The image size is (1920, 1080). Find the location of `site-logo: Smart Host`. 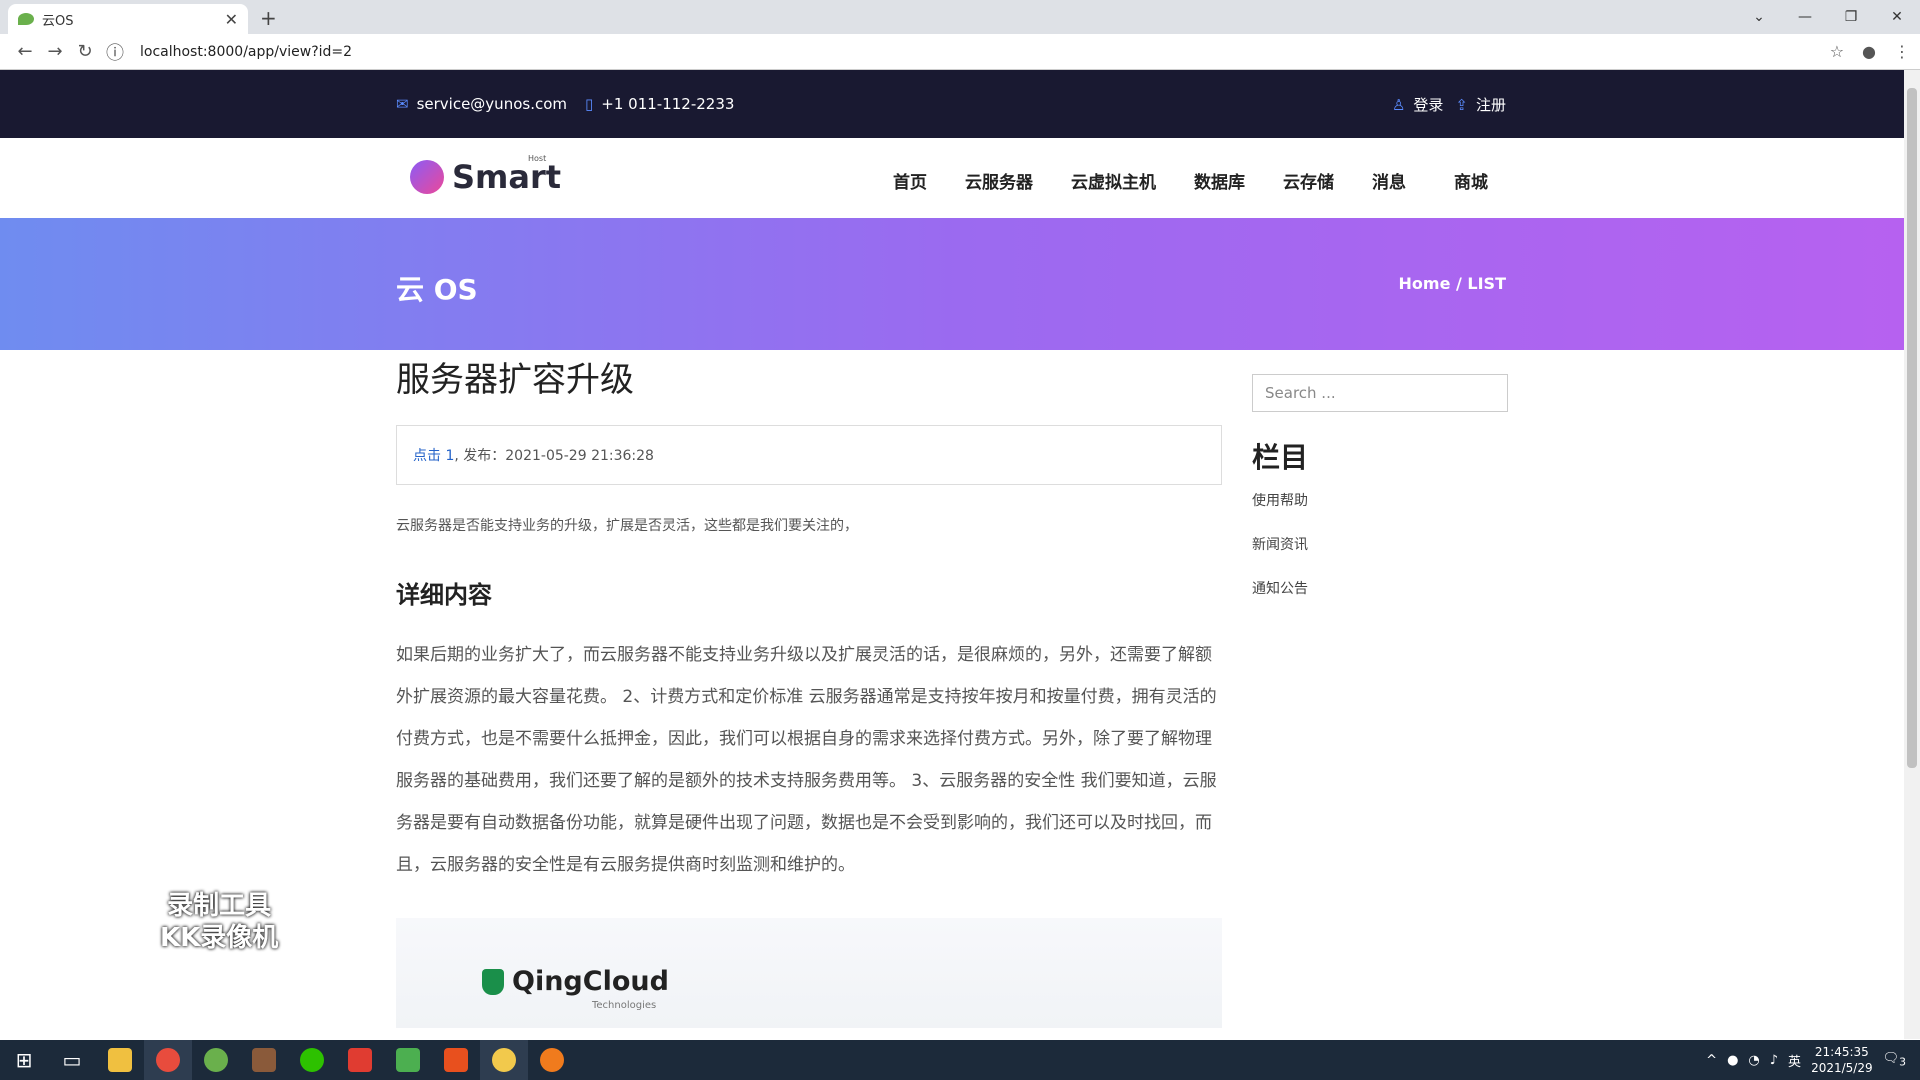

site-logo: Smart Host is located at coordinates (486, 175).